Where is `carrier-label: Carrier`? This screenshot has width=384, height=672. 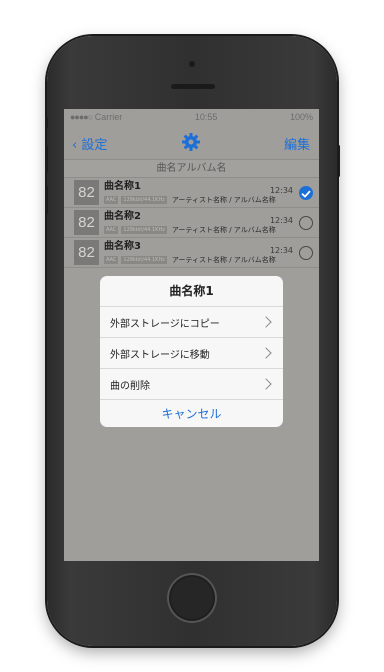 carrier-label: Carrier is located at coordinates (108, 117).